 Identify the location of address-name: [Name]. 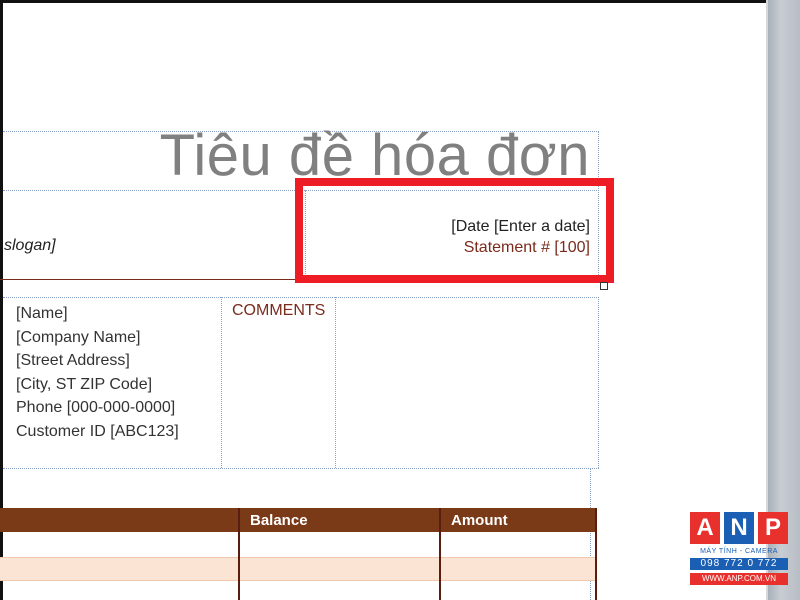
(97, 314).